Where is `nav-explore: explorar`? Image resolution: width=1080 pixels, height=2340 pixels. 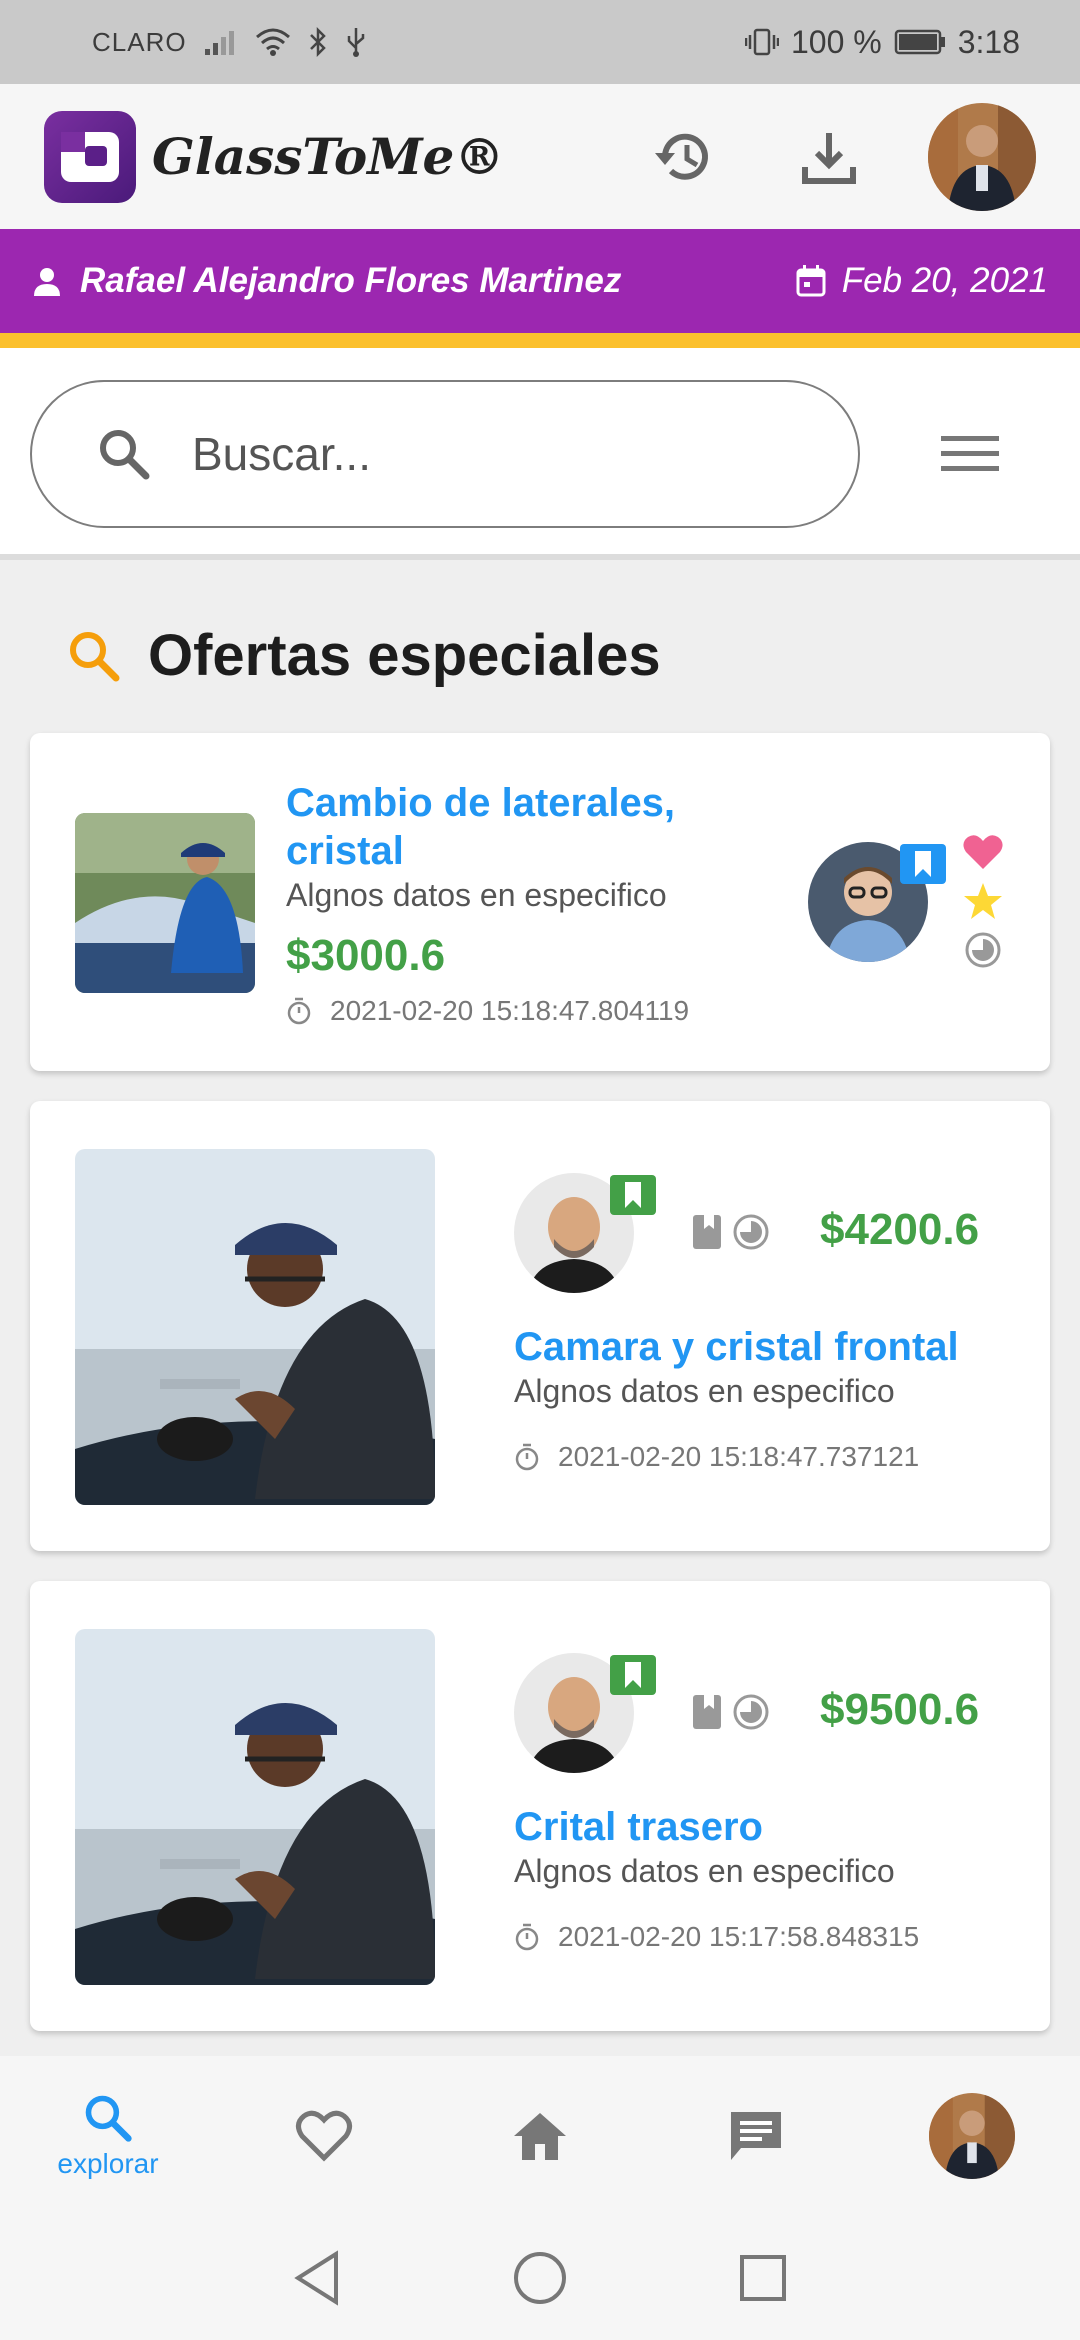 nav-explore: explorar is located at coordinates (108, 2136).